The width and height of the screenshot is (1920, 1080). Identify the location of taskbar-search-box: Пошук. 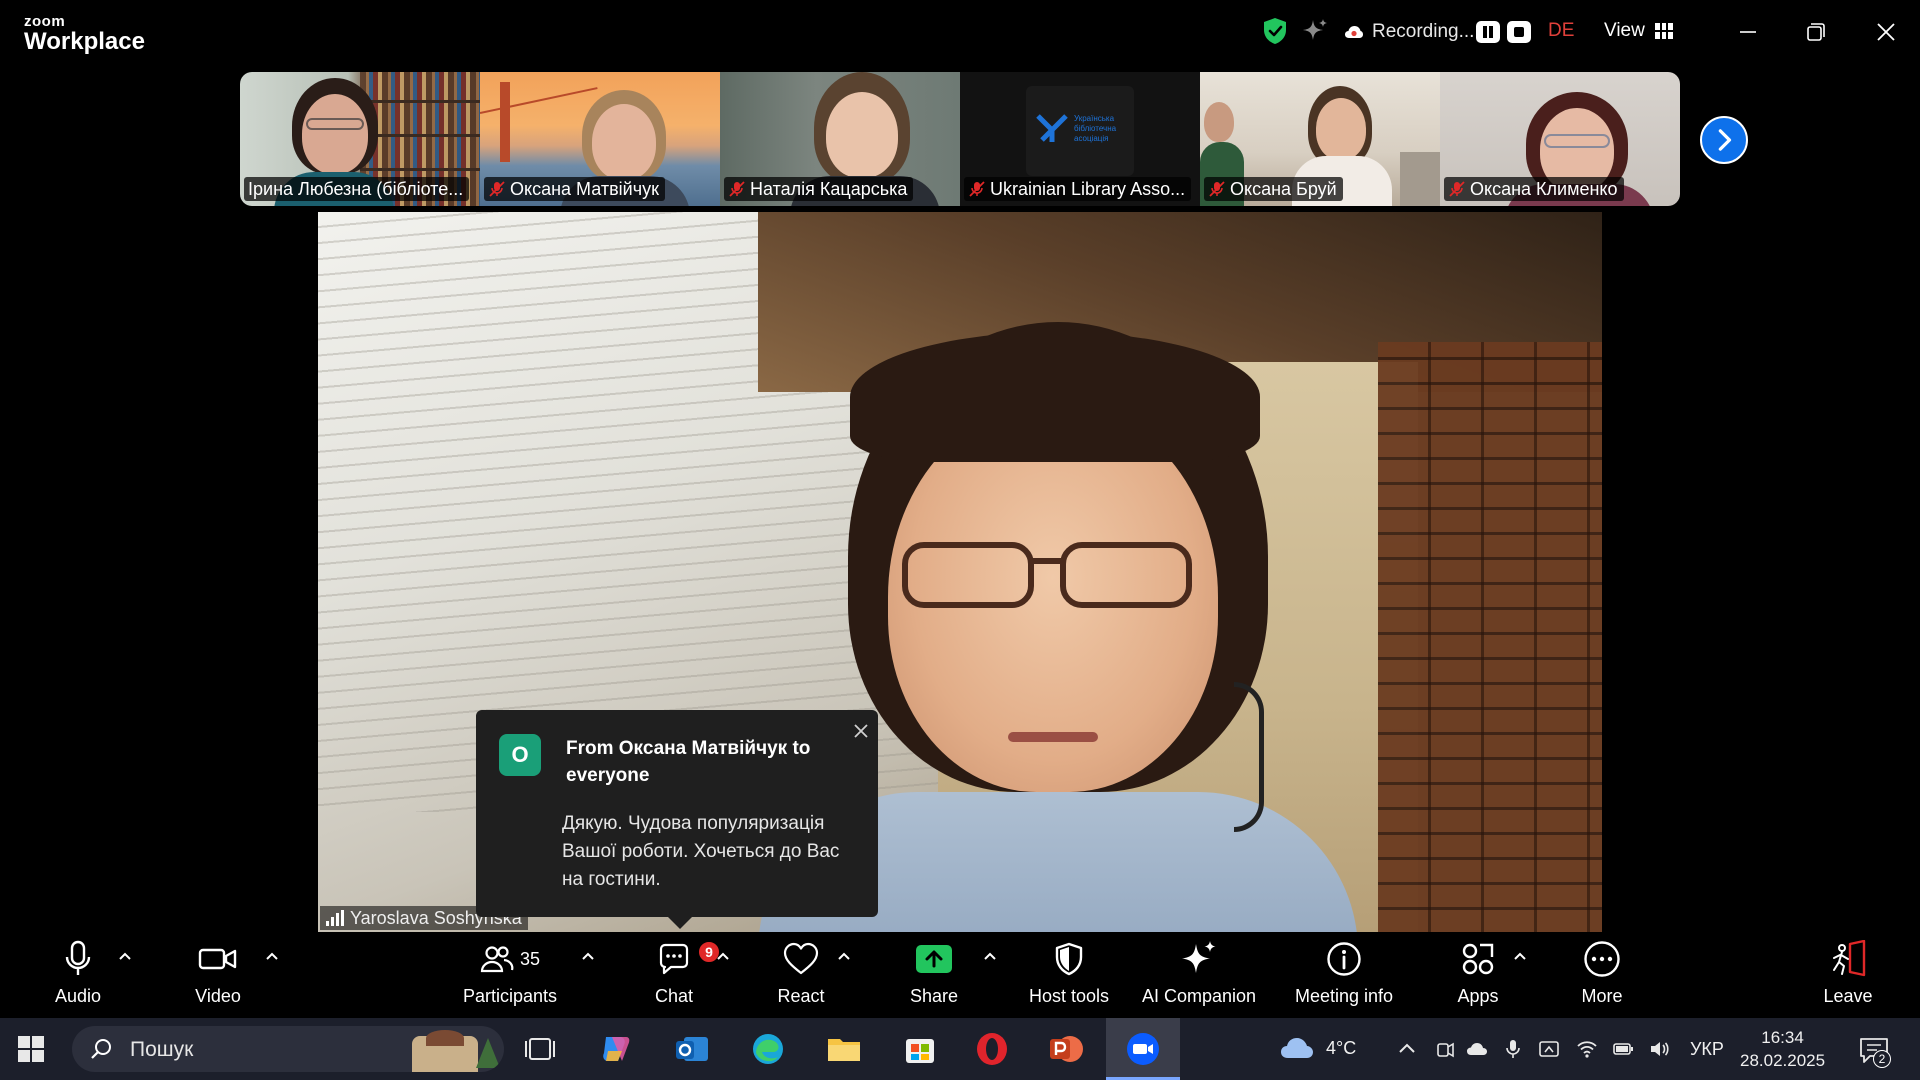
(288, 1049).